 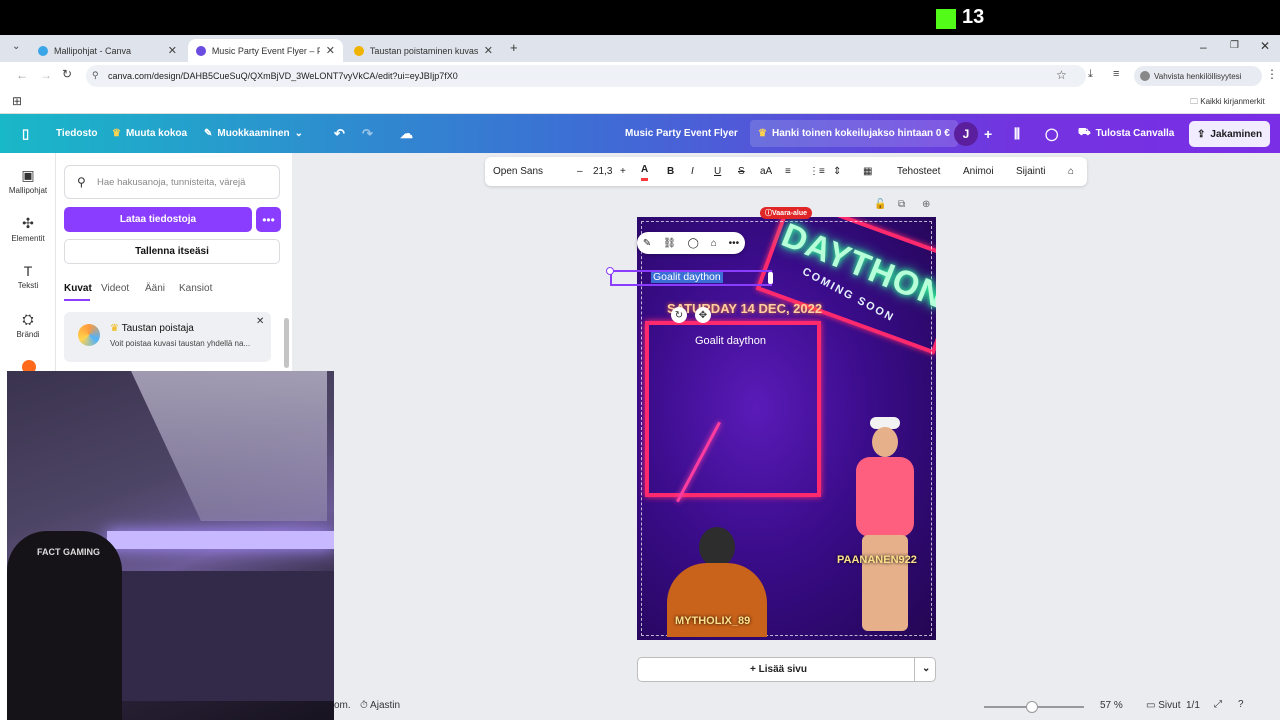 I want to click on sidebar-toggle-icon: ▯, so click(x=25, y=133).